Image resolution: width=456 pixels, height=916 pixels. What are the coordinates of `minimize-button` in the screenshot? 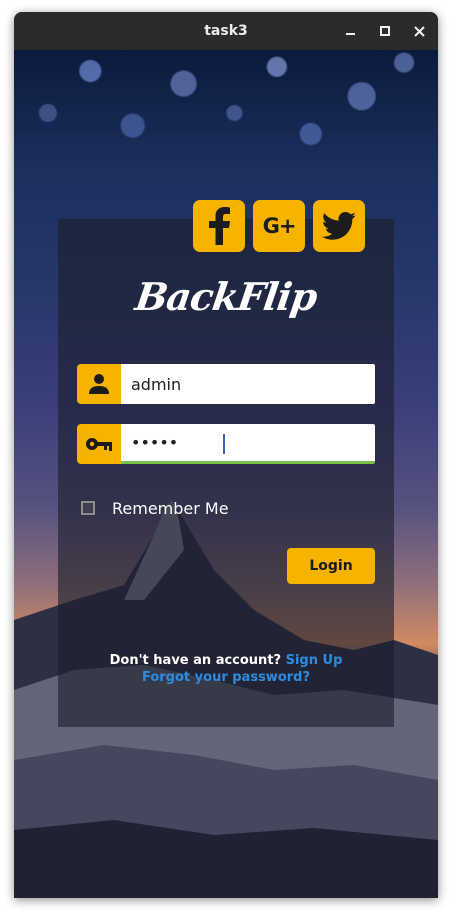 It's located at (350, 31).